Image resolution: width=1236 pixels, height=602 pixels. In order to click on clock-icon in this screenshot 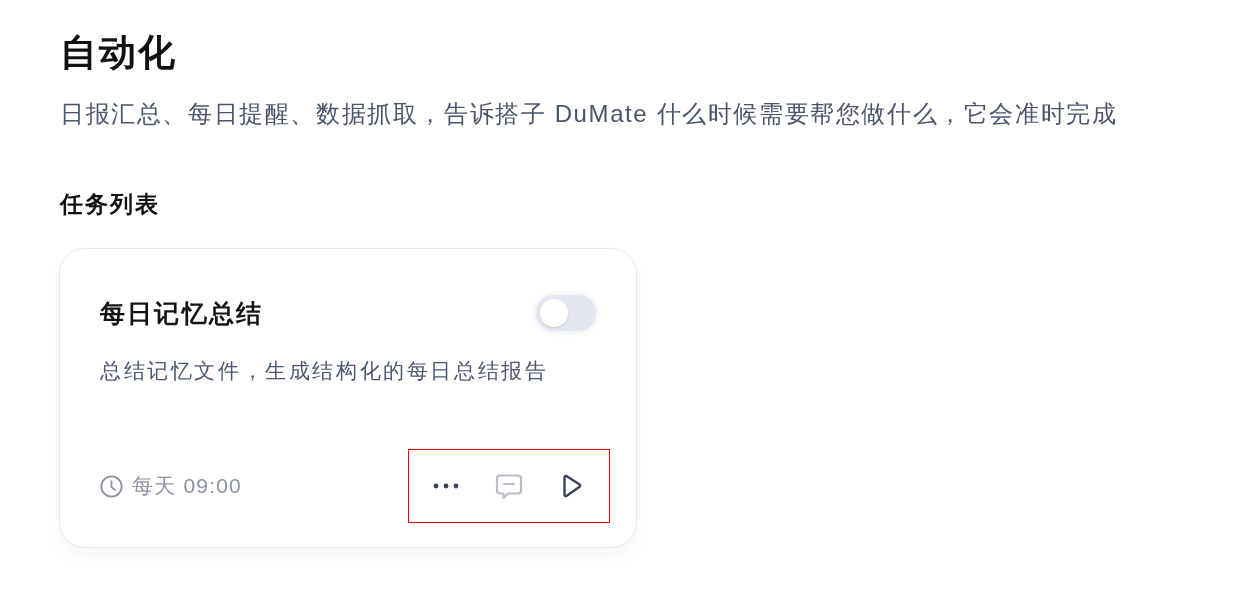, I will do `click(111, 486)`.